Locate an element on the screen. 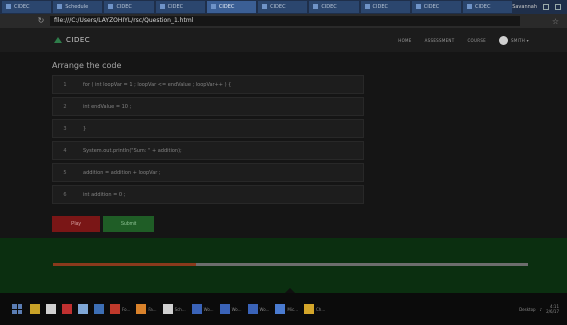 The width and height of the screenshot is (567, 325). browser-tab: Schedule is located at coordinates (78, 7).